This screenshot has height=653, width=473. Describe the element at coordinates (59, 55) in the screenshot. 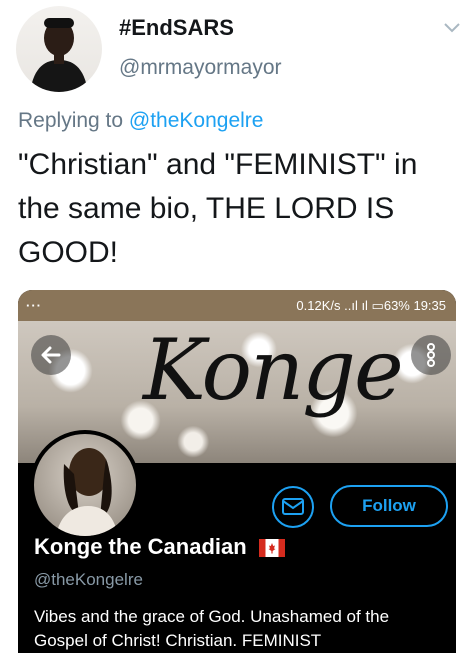

I see `avatar-image` at that location.